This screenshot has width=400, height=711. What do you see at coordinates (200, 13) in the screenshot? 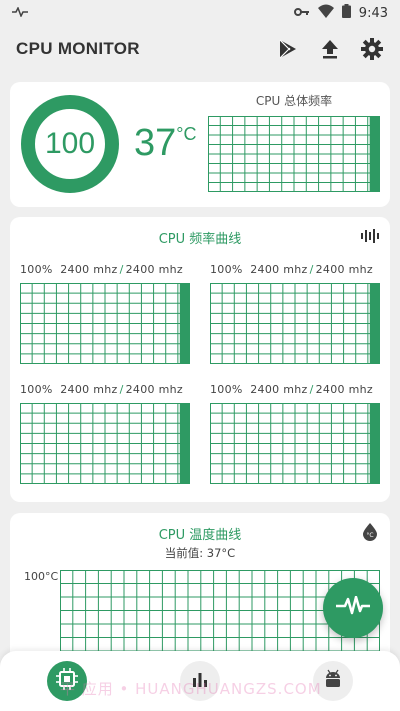
I see `status-bar: 9:43` at bounding box center [200, 13].